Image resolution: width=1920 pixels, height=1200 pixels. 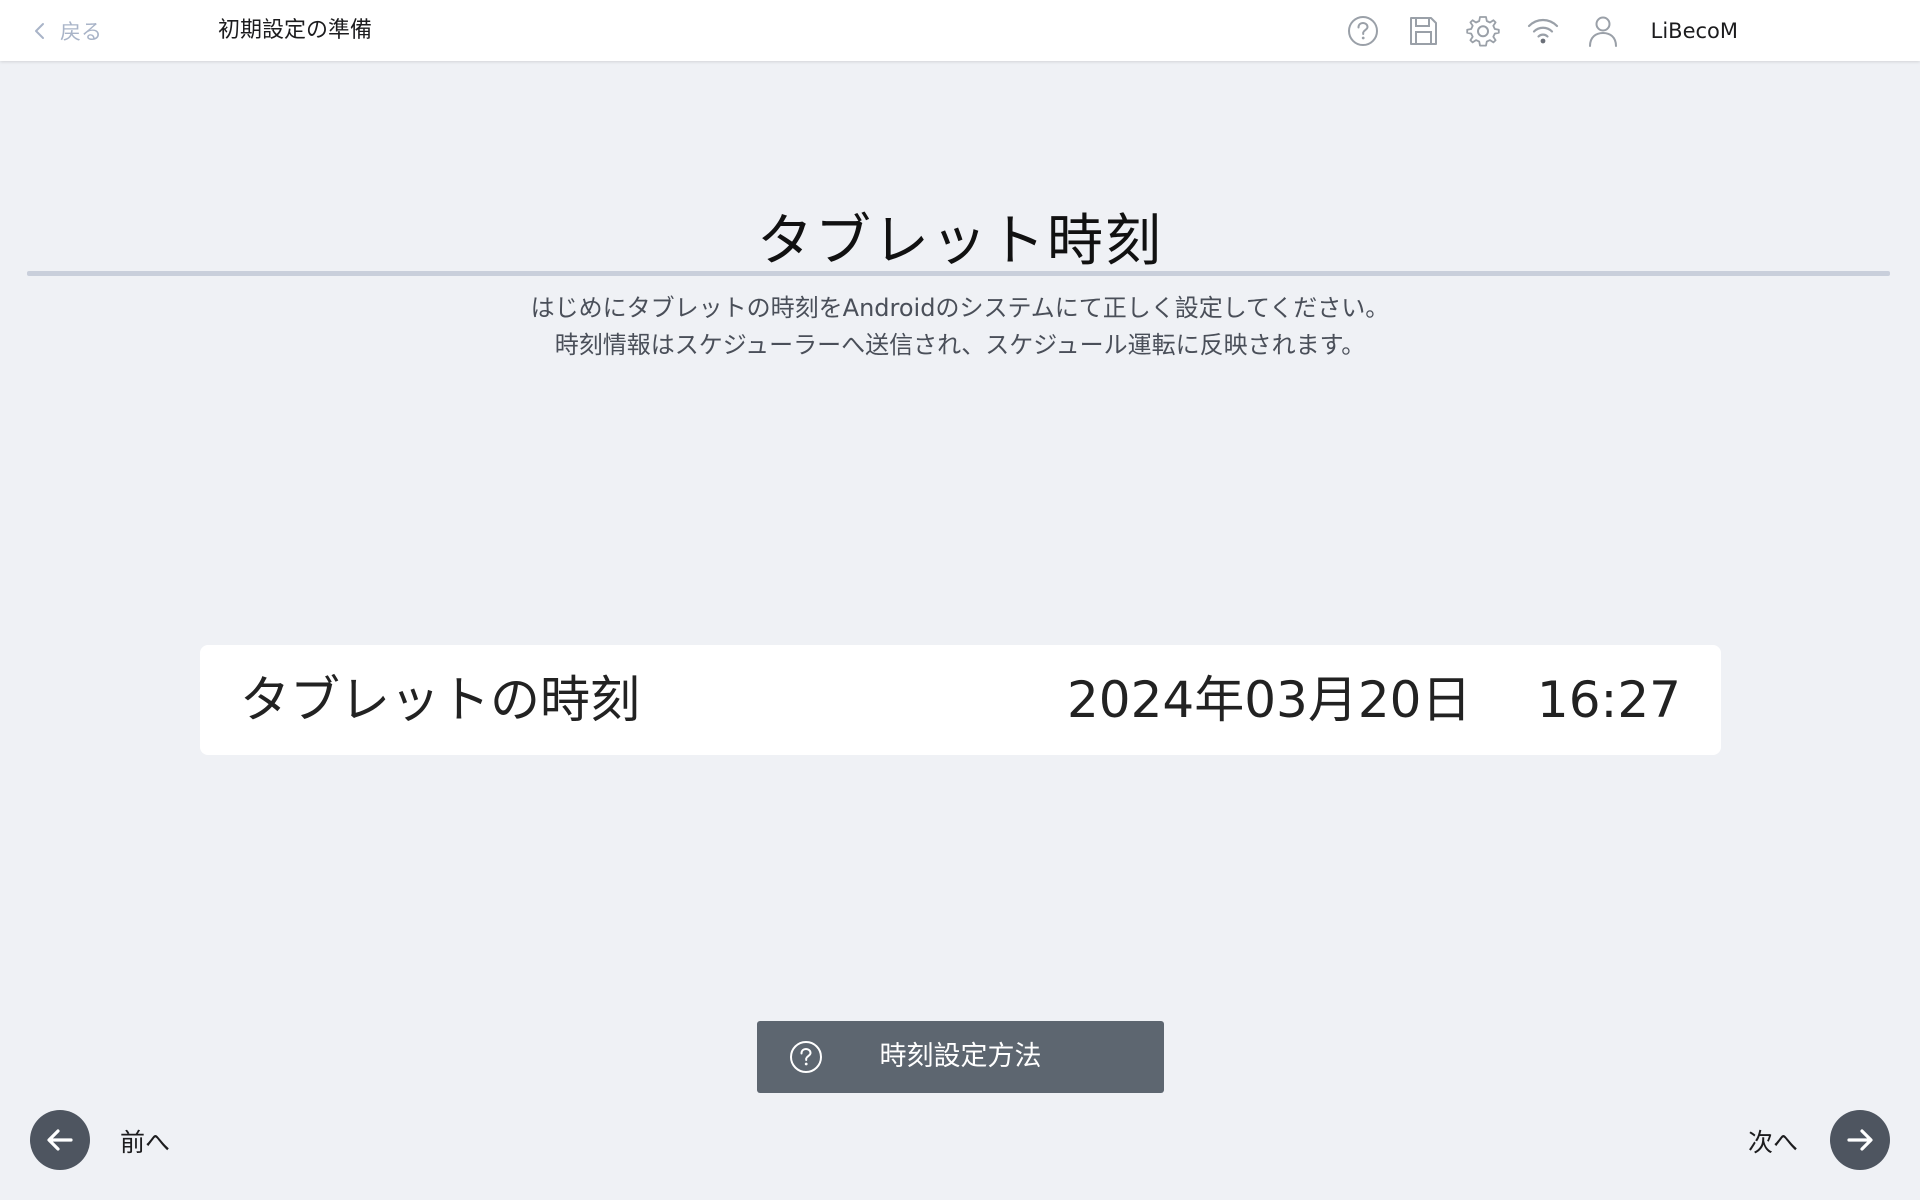 I want to click on next-button, so click(x=1860, y=1140).